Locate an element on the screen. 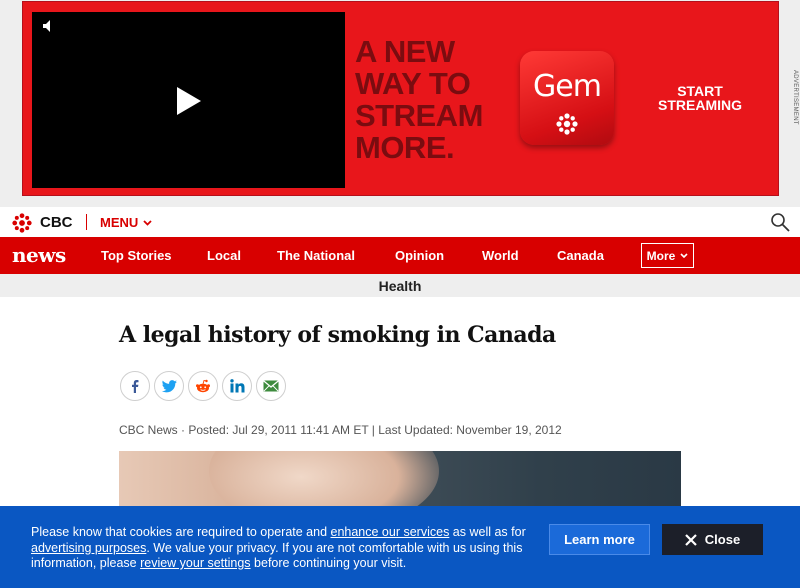  review-settings-link: review your settings is located at coordinates (195, 563).